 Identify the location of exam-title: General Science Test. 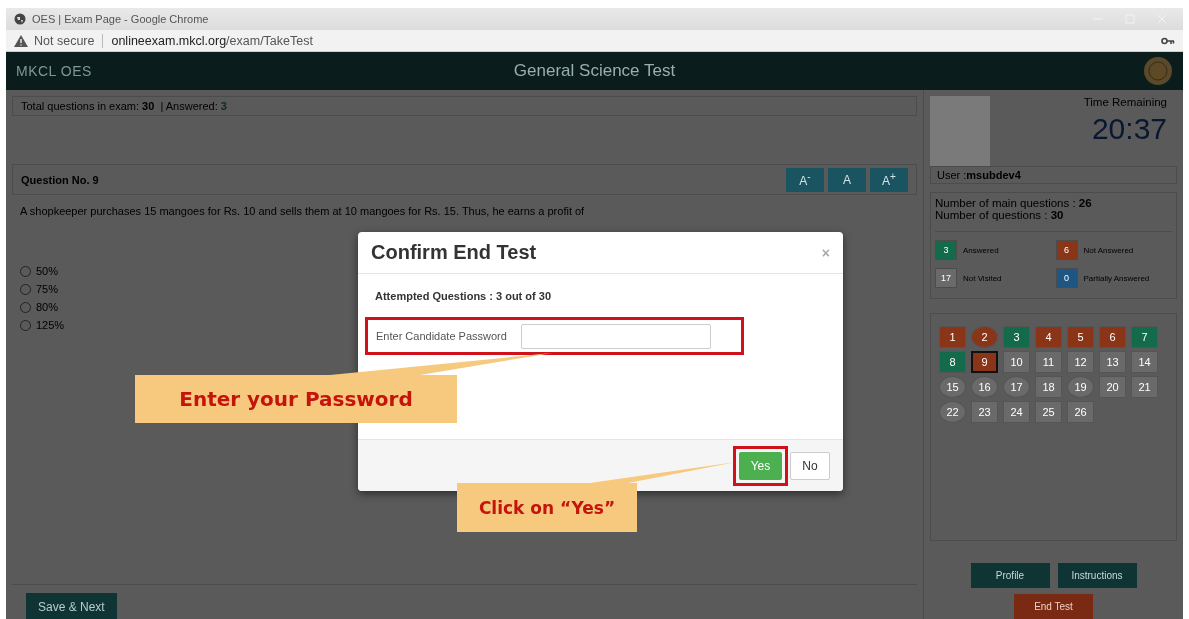
(594, 70).